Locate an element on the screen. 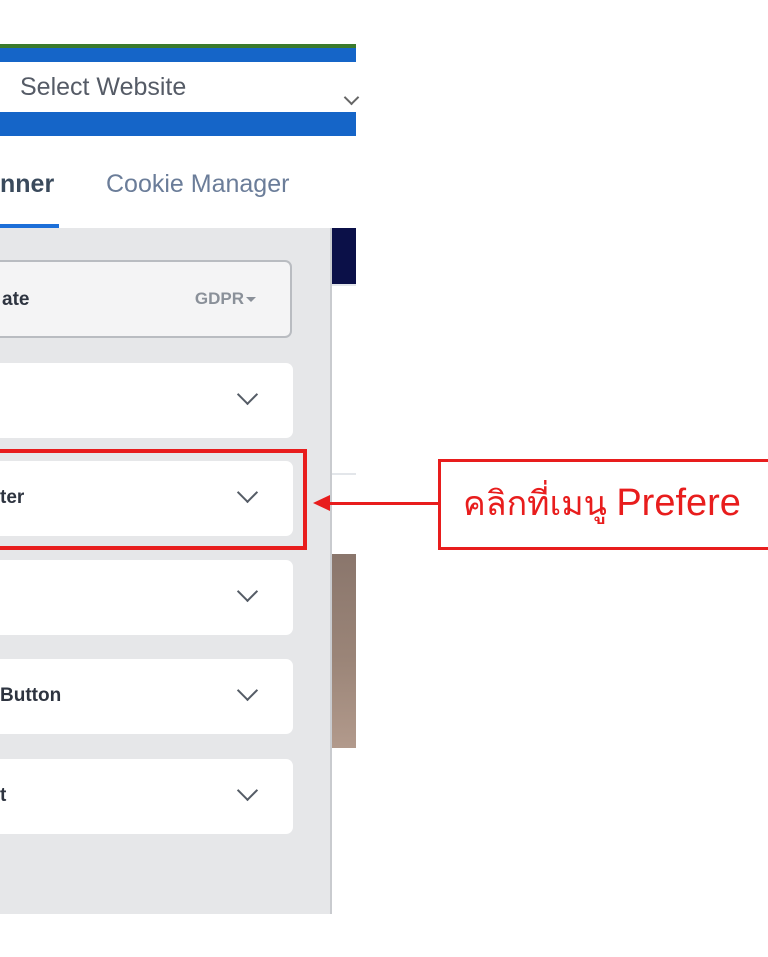 The image size is (768, 957). arrow-left-icon is located at coordinates (321, 503).